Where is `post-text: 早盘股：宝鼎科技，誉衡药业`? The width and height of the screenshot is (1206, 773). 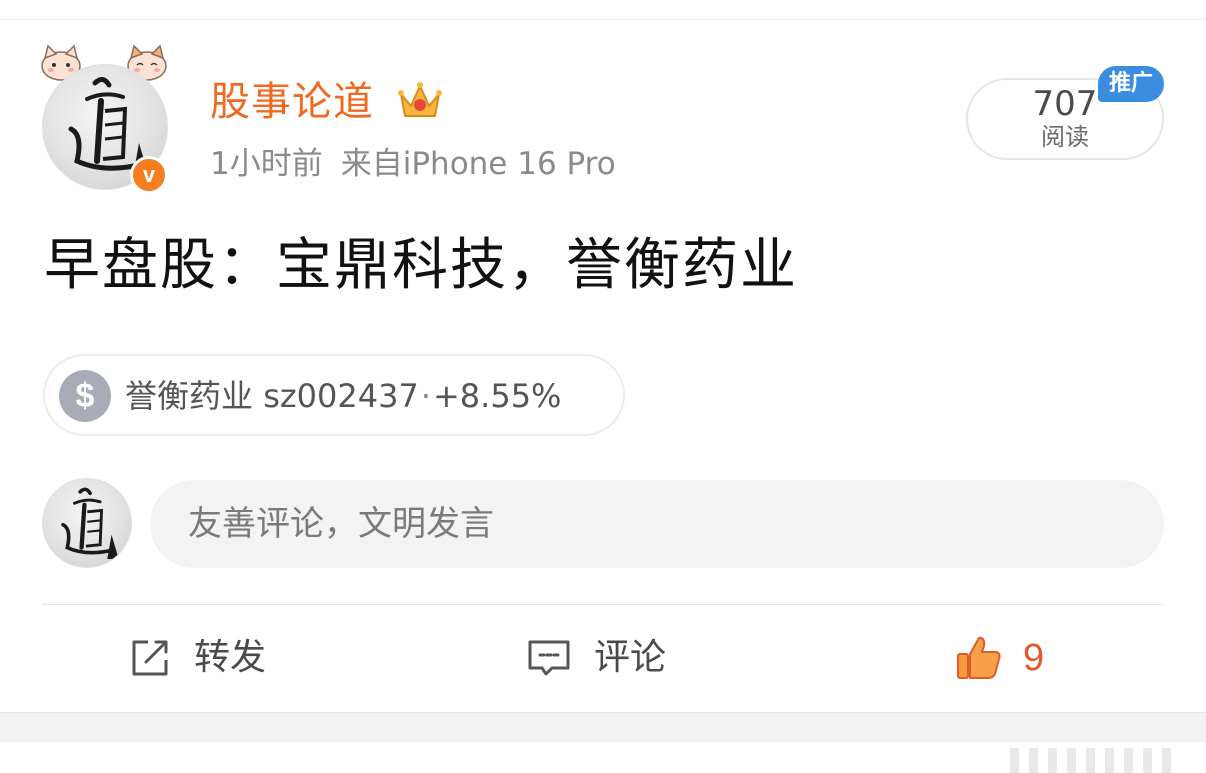
post-text: 早盘股：宝鼎科技，誉衡药业 is located at coordinates (421, 265).